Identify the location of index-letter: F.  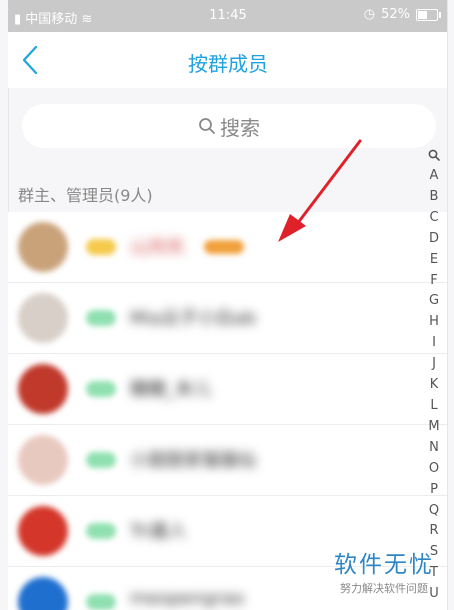
(434, 281).